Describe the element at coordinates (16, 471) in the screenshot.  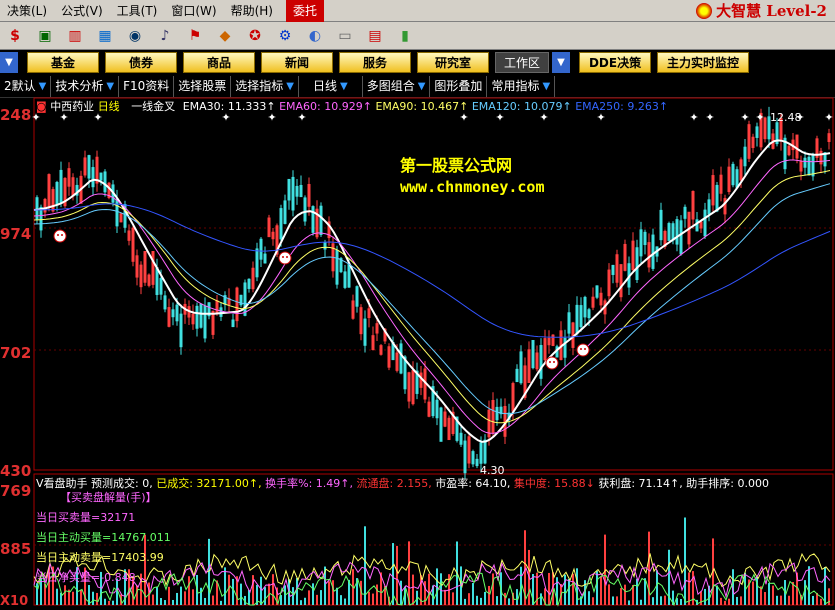
I see `price-label-bottom: 430` at that location.